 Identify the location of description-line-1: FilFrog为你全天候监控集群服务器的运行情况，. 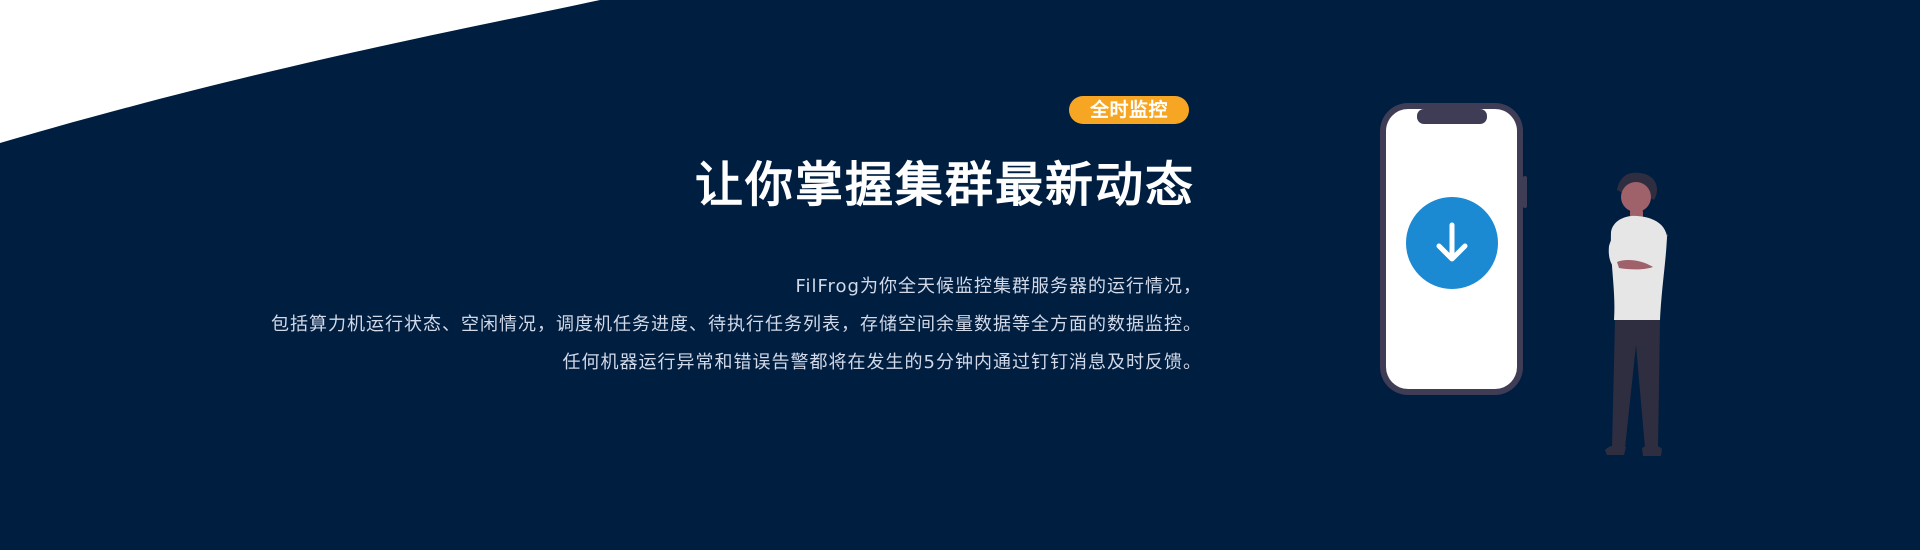
(998, 286).